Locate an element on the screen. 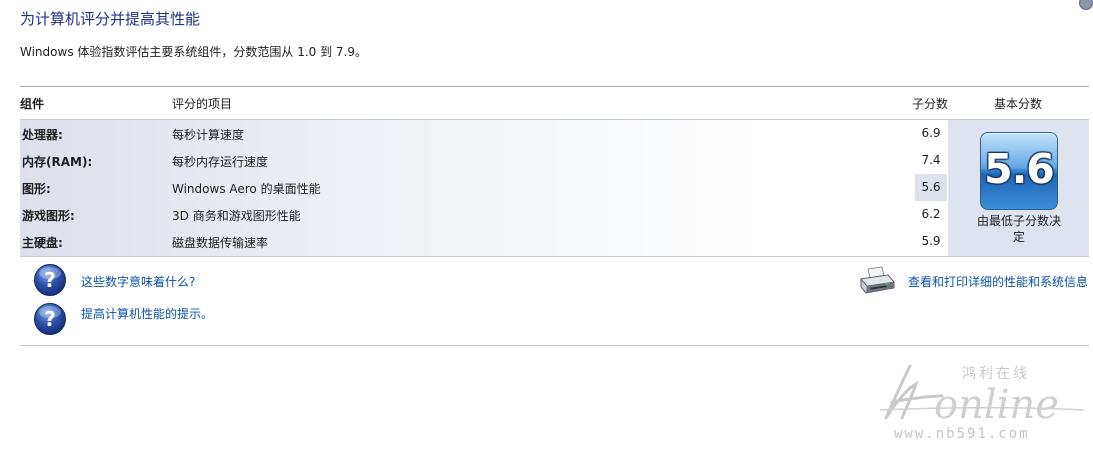 The height and width of the screenshot is (460, 1093). table-row-primary-disk: 主硬盘: 磁盘数据传输速率 5.9 is located at coordinates (484, 241).